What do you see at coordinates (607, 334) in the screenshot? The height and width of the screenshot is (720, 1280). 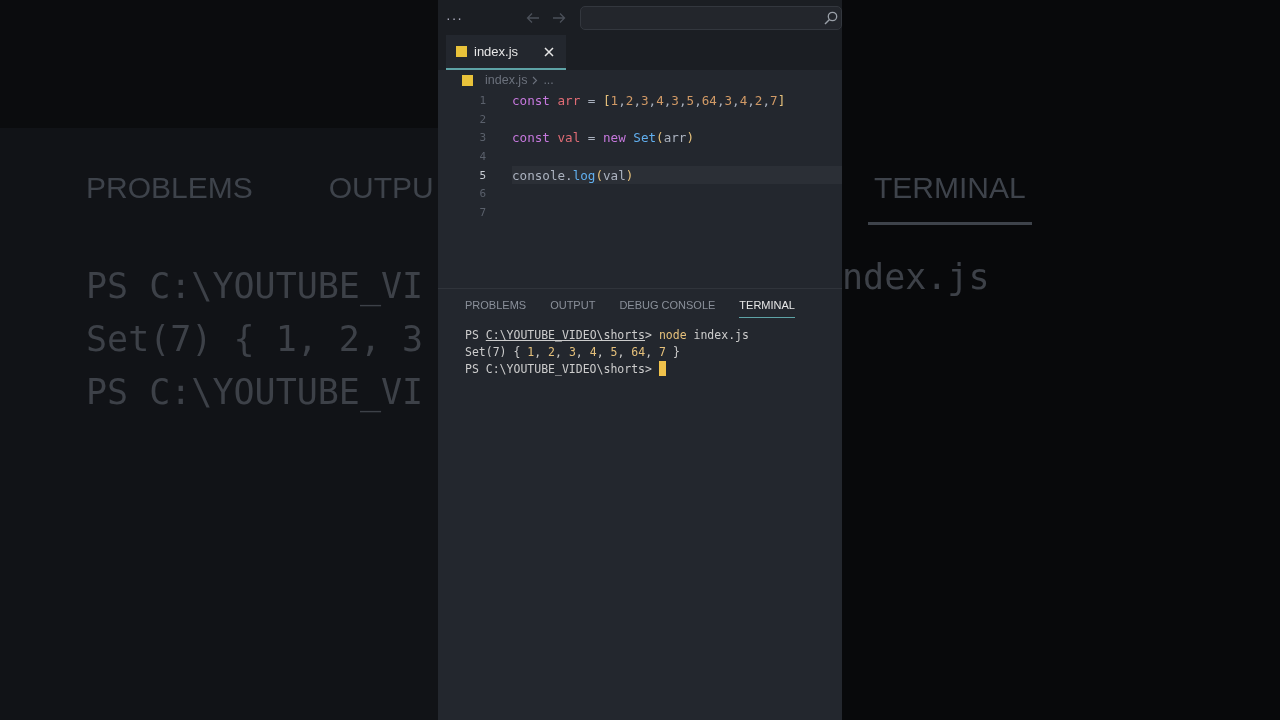 I see `terminal-line: PS C:\YOUTUBE_VIDEO\shorts> node index.js` at bounding box center [607, 334].